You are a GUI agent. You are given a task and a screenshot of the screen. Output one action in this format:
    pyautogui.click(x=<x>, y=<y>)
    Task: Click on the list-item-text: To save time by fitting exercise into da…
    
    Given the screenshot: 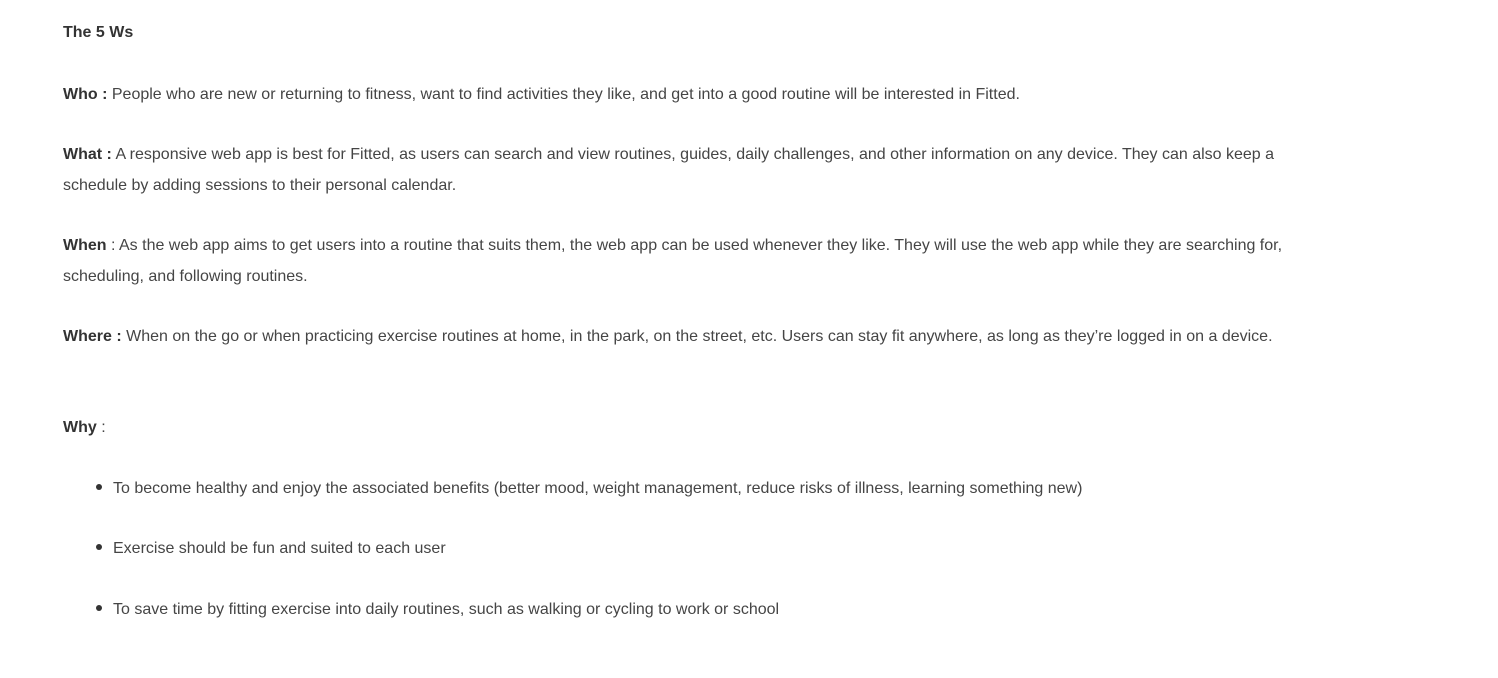 What is the action you would take?
    pyautogui.click(x=446, y=609)
    